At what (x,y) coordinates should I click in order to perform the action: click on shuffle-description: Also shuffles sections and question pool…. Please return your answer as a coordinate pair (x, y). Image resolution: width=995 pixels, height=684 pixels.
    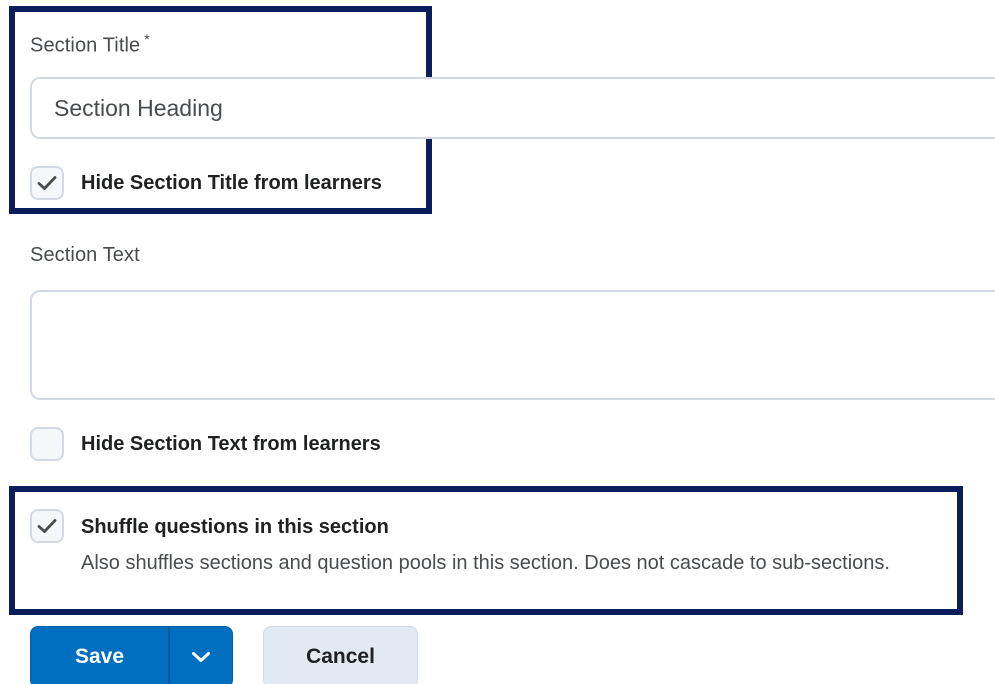
    Looking at the image, I should click on (485, 563).